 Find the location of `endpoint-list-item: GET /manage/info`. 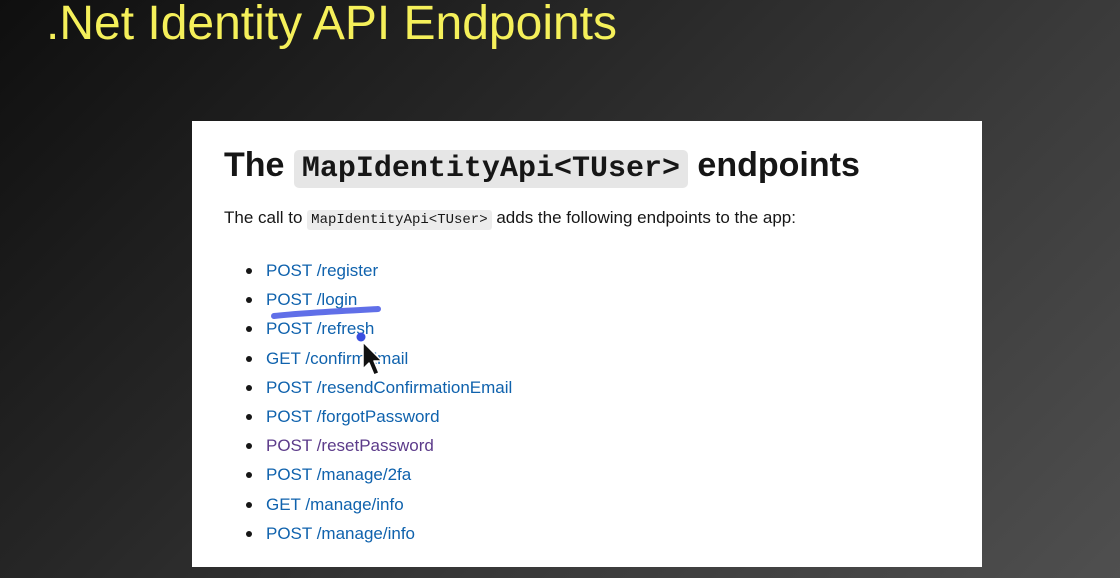

endpoint-list-item: GET /manage/info is located at coordinates (379, 504).